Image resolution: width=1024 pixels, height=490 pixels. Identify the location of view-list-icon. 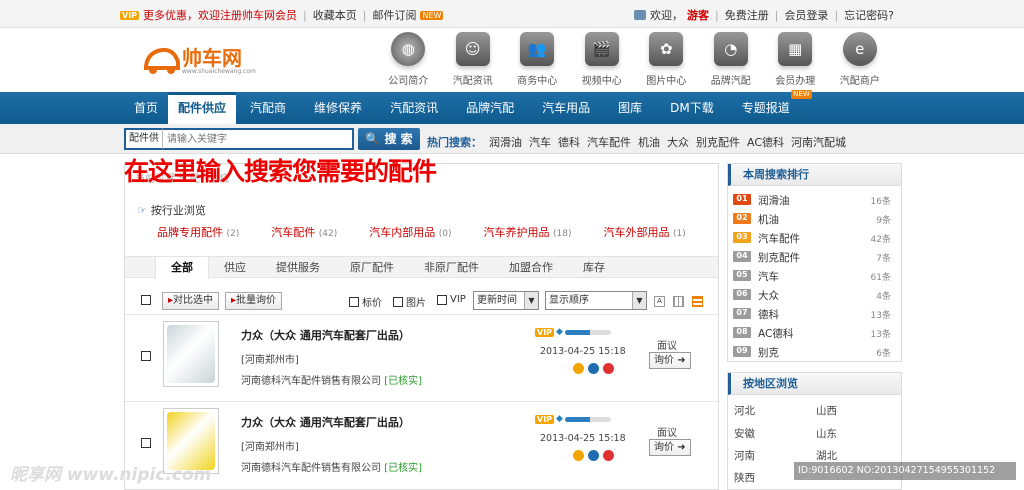
(697, 301).